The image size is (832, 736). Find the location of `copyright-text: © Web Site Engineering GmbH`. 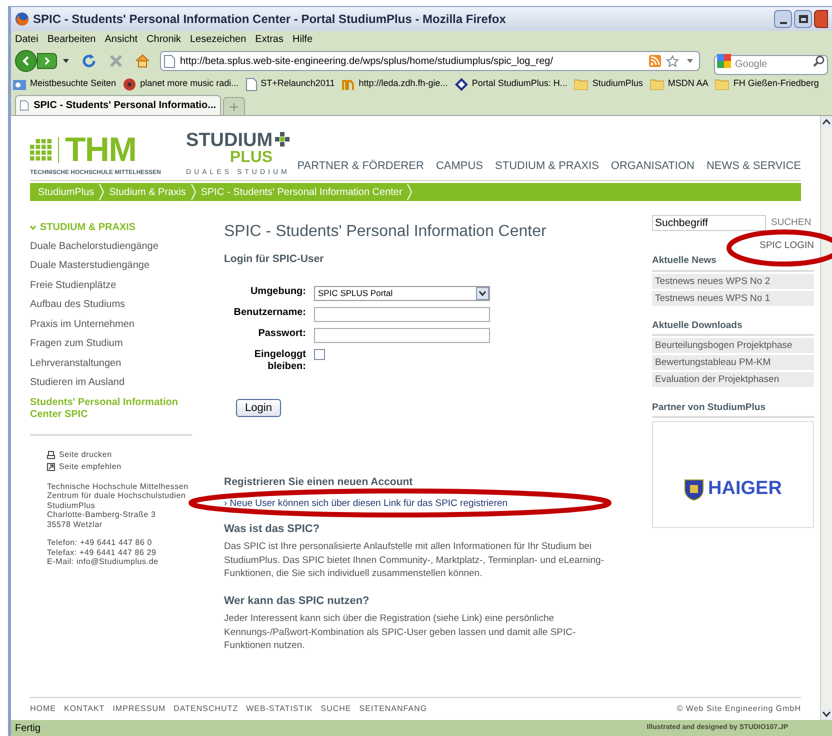

copyright-text: © Web Site Engineering GmbH is located at coordinates (738, 709).